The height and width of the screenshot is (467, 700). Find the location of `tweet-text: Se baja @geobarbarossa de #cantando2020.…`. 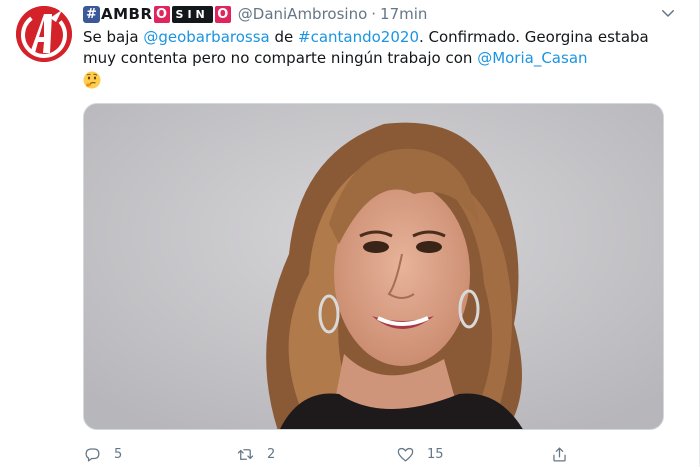

tweet-text: Se baja @geobarbarossa de #cantando2020.… is located at coordinates (378, 59).